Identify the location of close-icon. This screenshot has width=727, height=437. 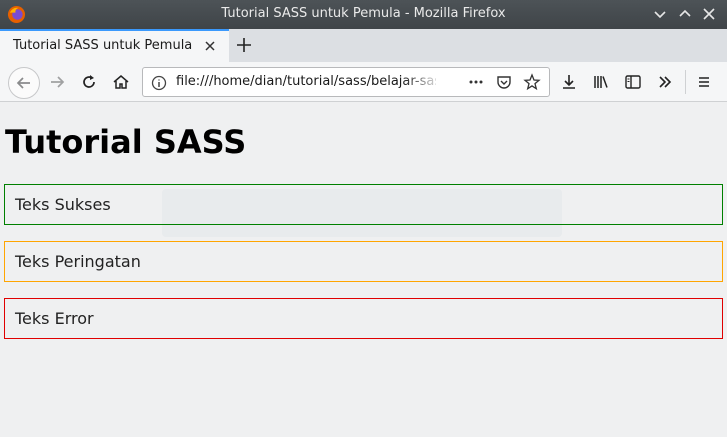
(709, 14).